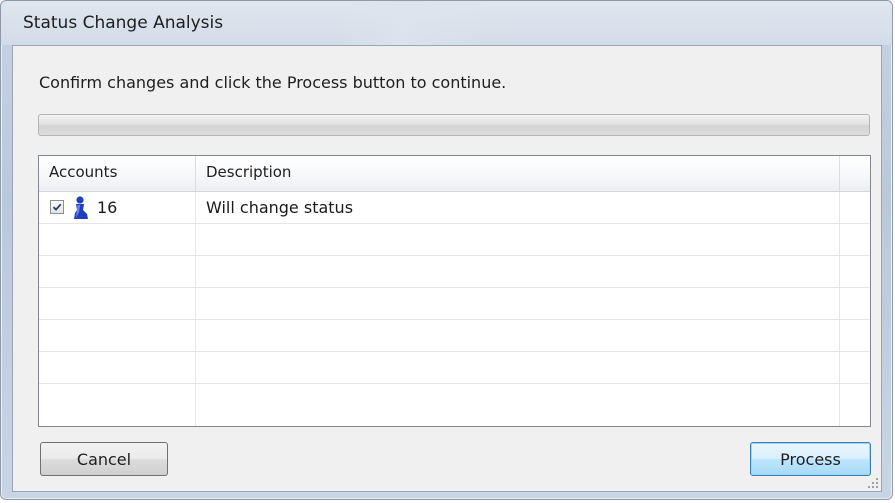 Image resolution: width=895 pixels, height=503 pixels. What do you see at coordinates (104, 459) in the screenshot?
I see `cancel-button: Cancel` at bounding box center [104, 459].